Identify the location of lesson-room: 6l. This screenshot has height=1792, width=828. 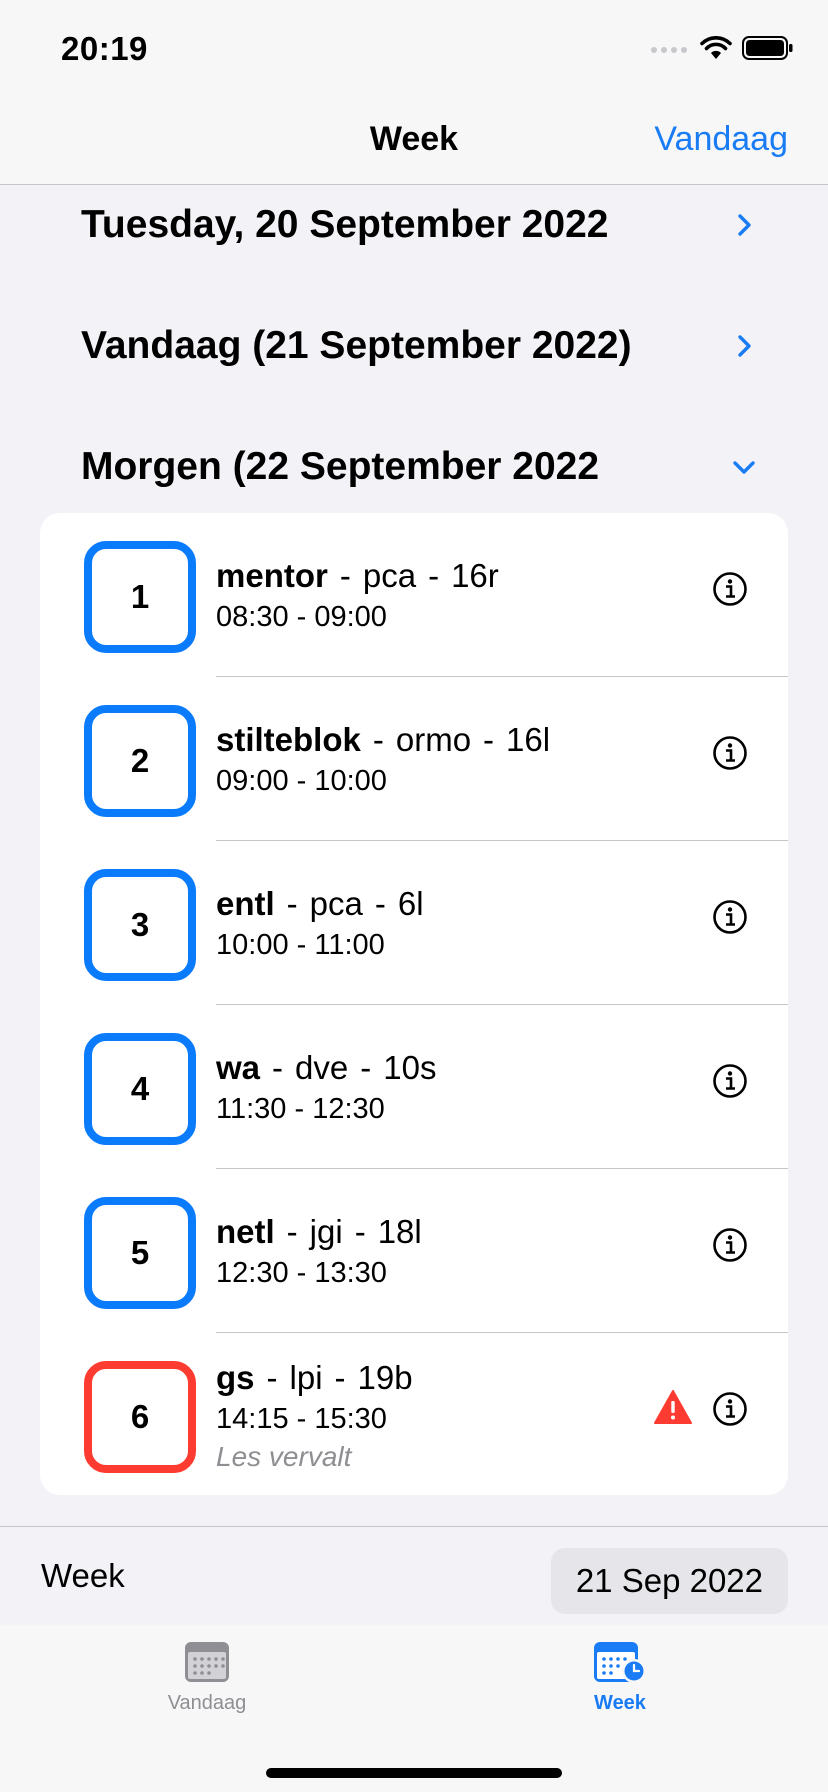
(410, 903).